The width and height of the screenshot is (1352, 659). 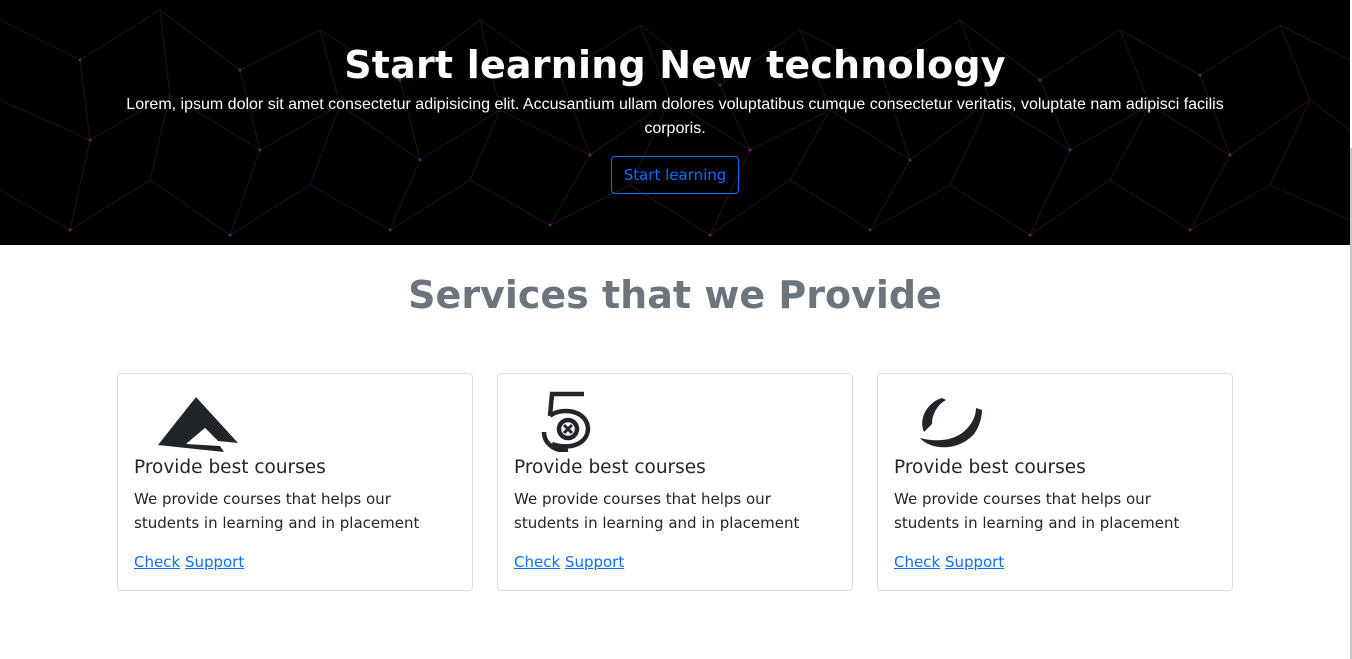 I want to click on five-hundred-px-icon, so click(x=566, y=421).